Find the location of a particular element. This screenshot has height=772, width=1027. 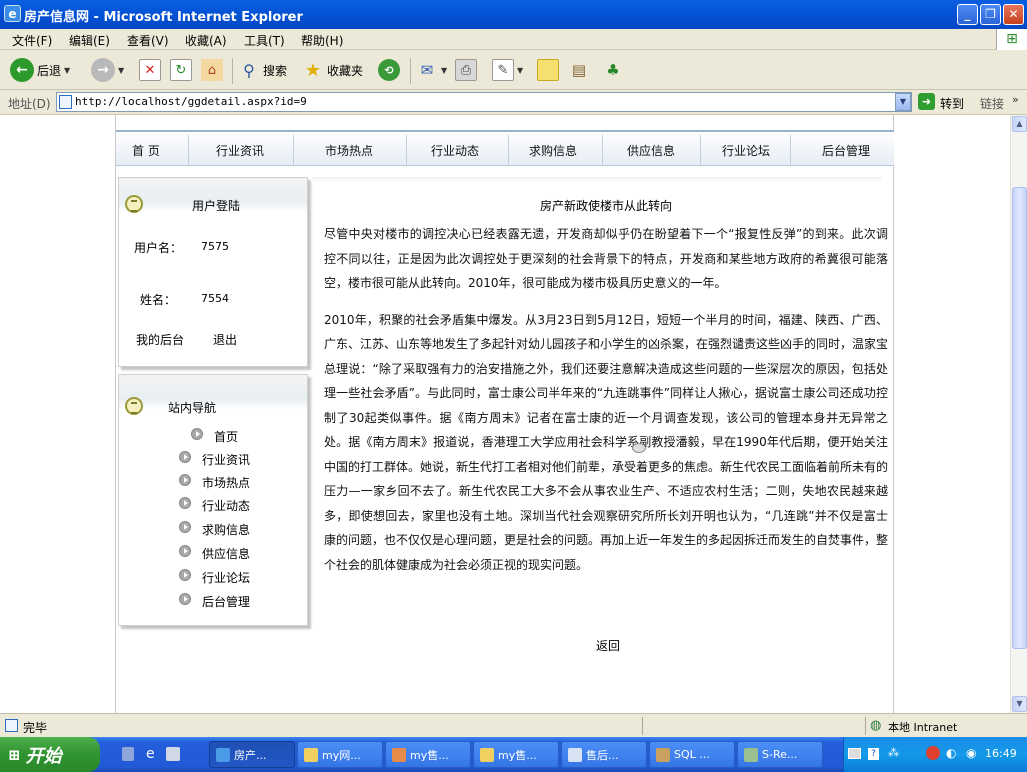

status-text: 完毕 is located at coordinates (35, 728).